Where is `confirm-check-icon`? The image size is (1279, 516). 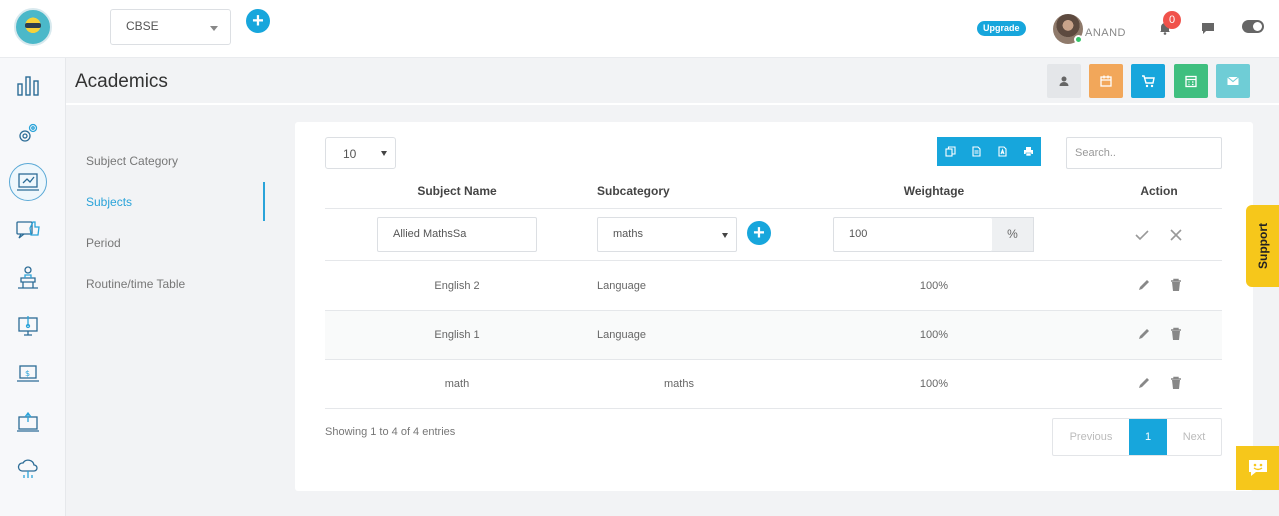 confirm-check-icon is located at coordinates (1142, 235).